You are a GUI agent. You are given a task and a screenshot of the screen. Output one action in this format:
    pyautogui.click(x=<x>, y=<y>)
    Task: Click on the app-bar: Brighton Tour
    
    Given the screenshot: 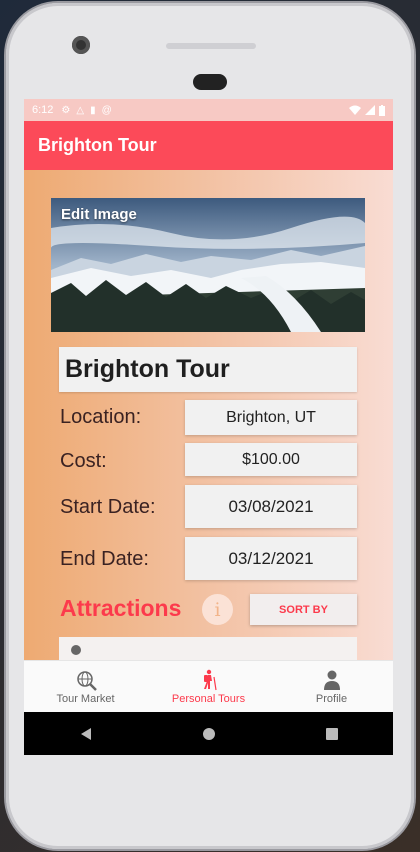 What is the action you would take?
    pyautogui.click(x=208, y=145)
    